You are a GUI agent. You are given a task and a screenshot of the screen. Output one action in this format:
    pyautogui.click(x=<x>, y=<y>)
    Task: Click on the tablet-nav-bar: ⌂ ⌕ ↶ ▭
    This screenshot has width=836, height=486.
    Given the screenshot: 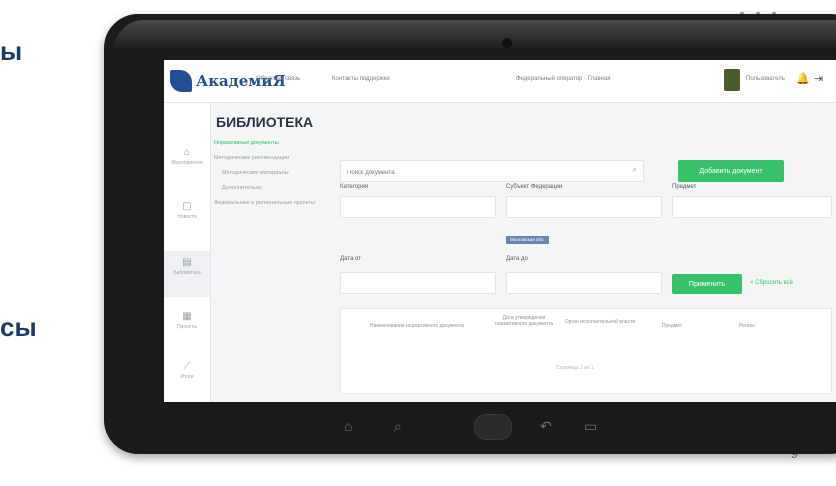 What is the action you would take?
    pyautogui.click(x=494, y=429)
    